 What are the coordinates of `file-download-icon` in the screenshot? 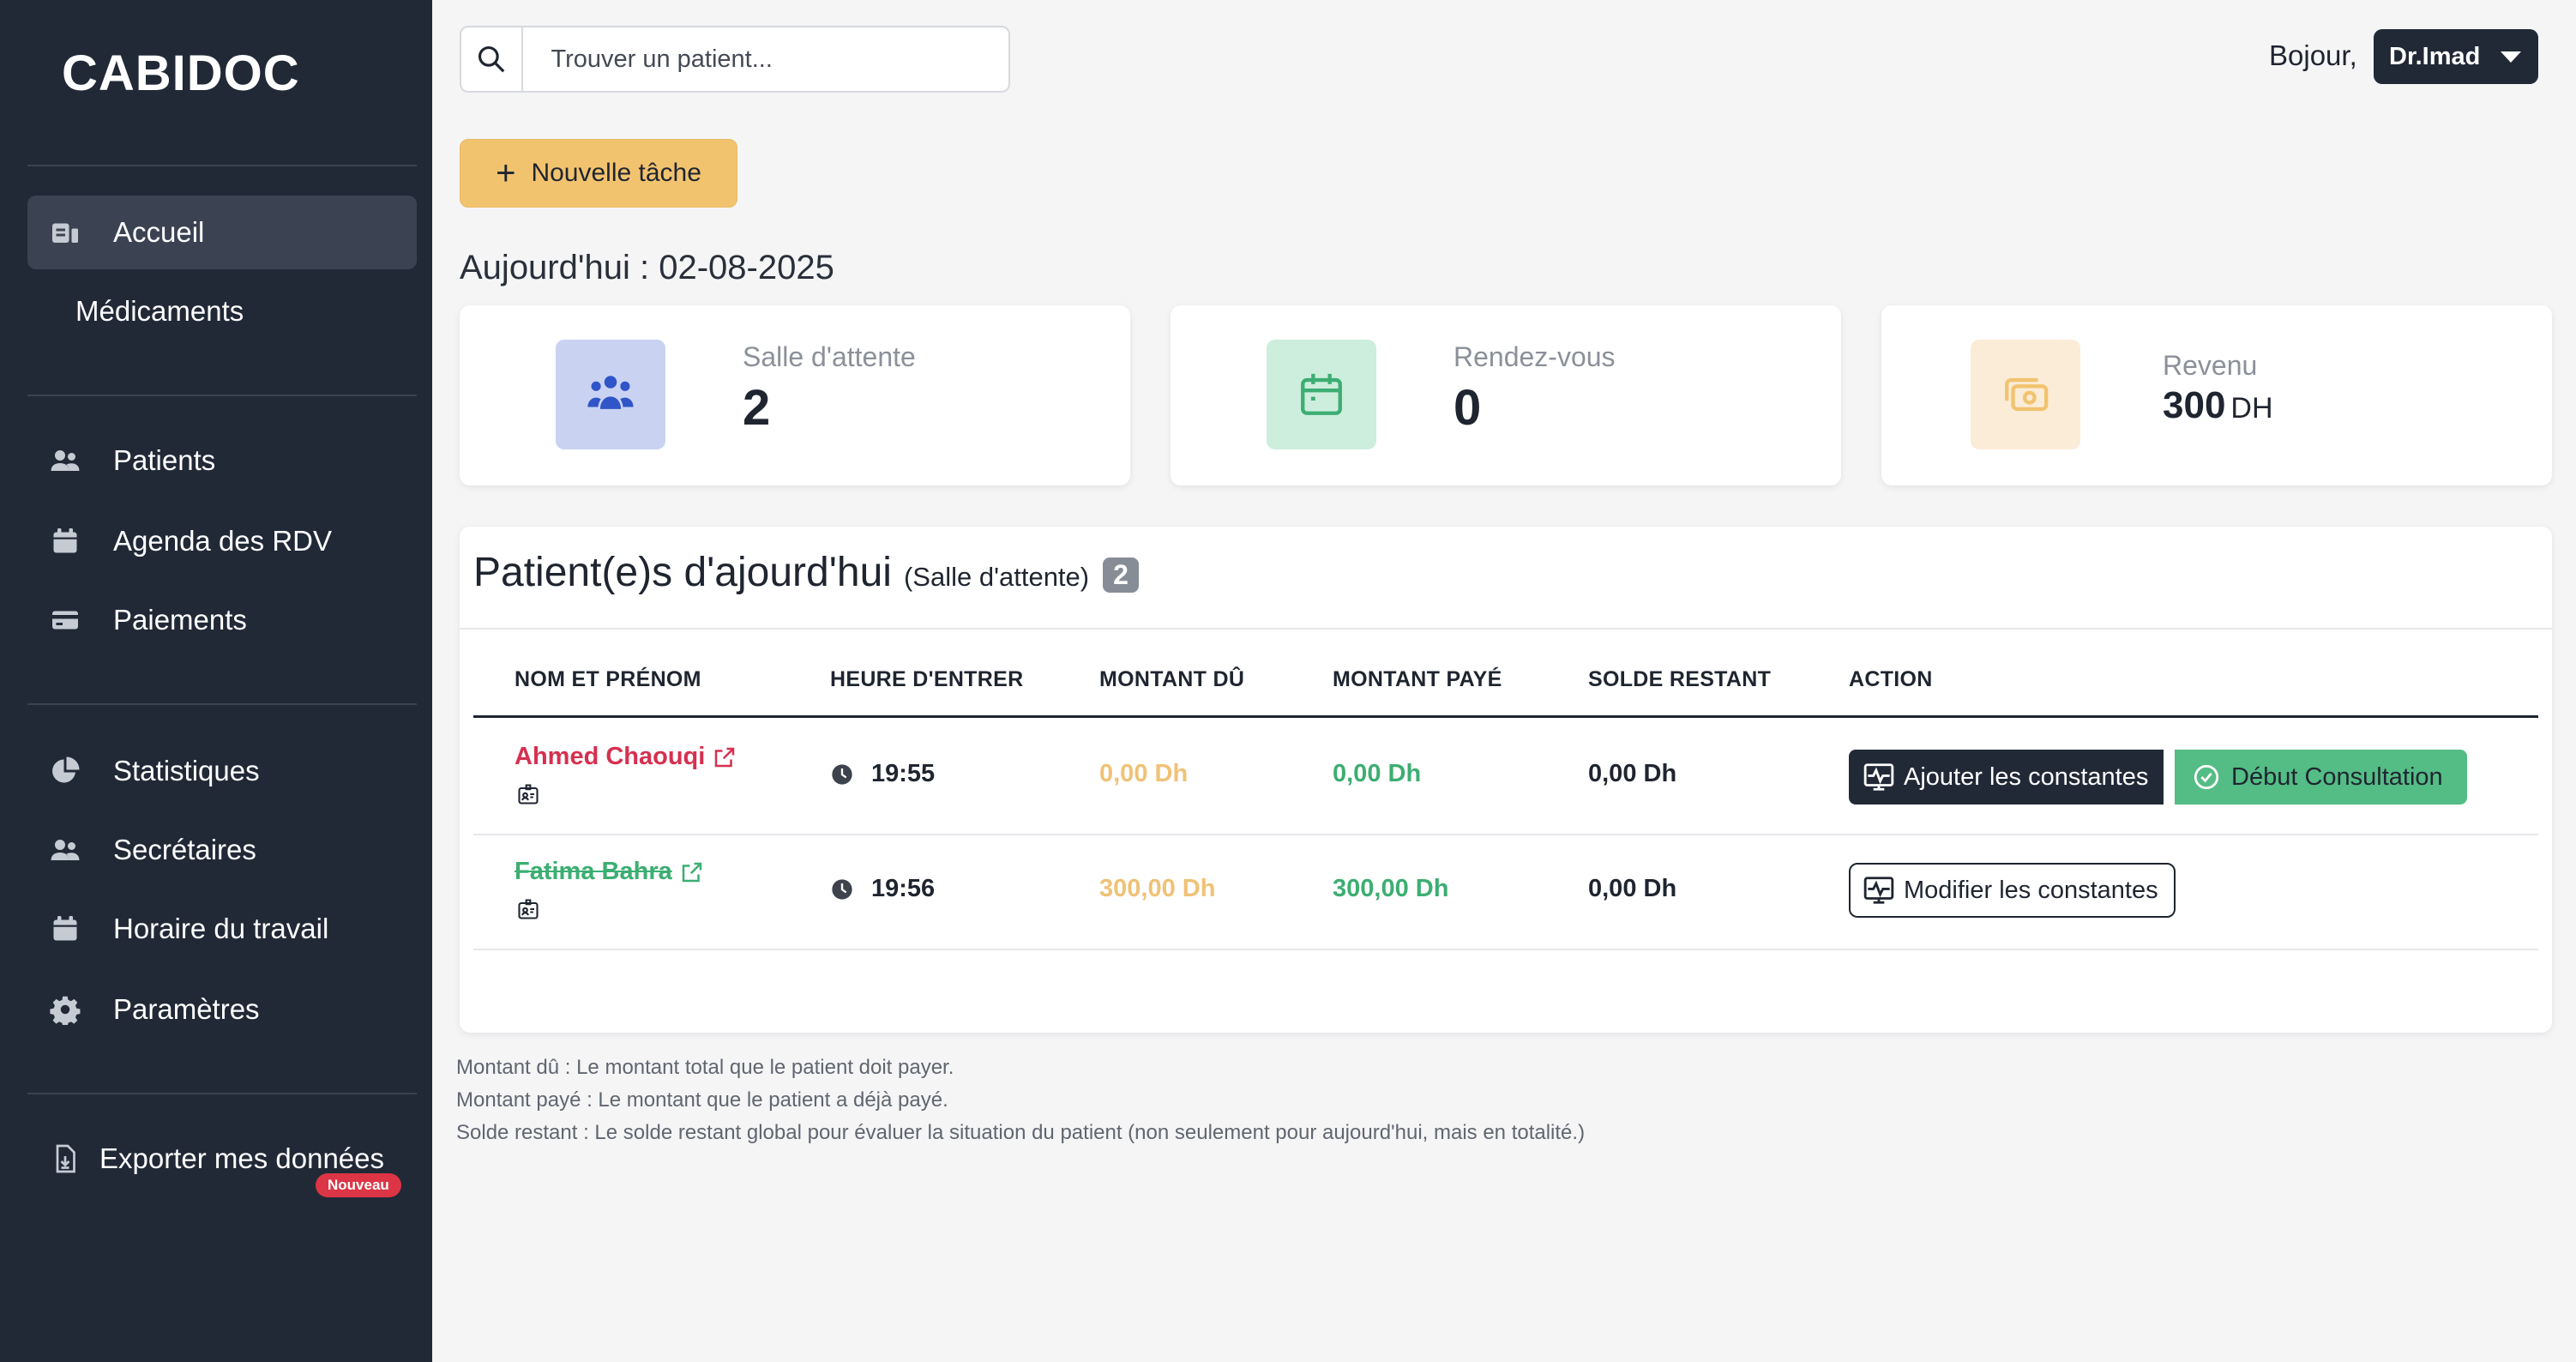 It's located at (65, 1159).